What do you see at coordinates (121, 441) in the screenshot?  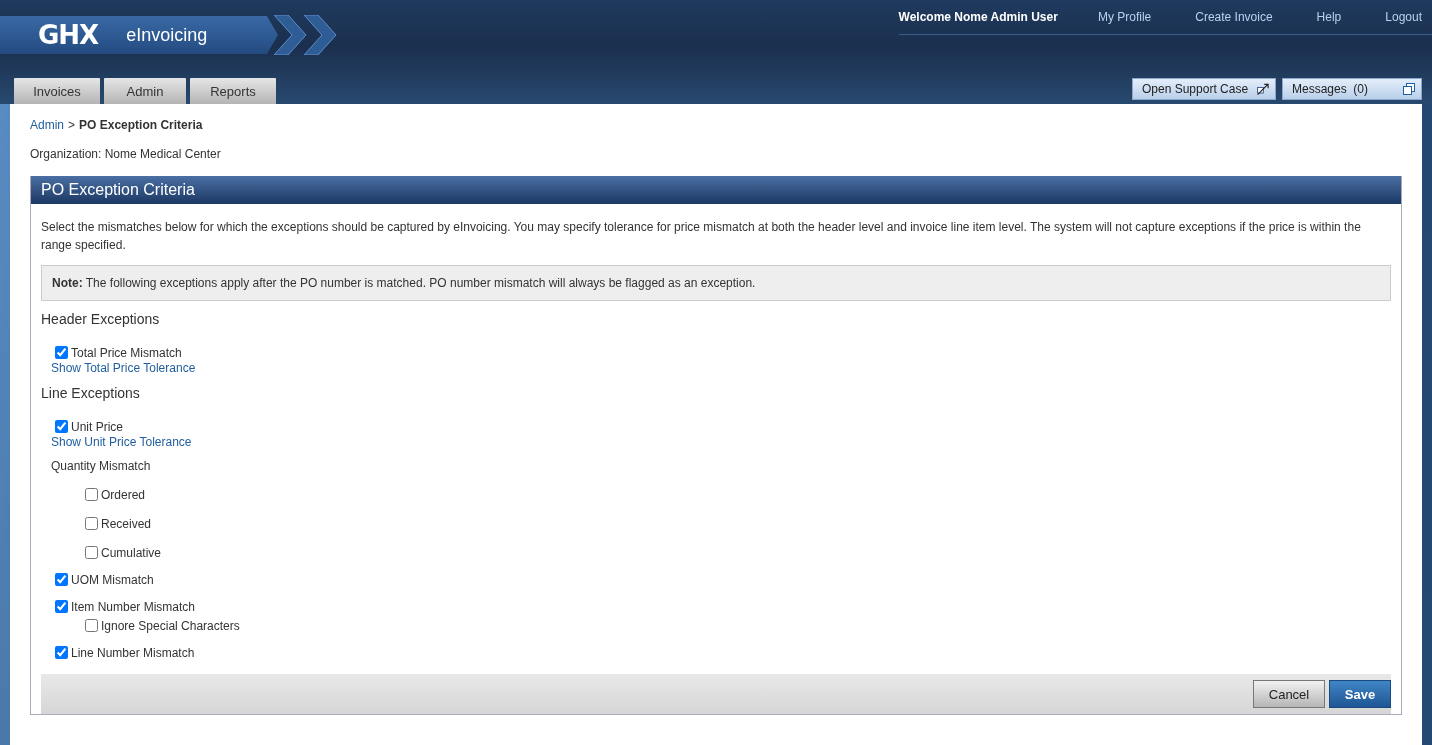 I see `tolerance-link: Show Unit Price Tolerance` at bounding box center [121, 441].